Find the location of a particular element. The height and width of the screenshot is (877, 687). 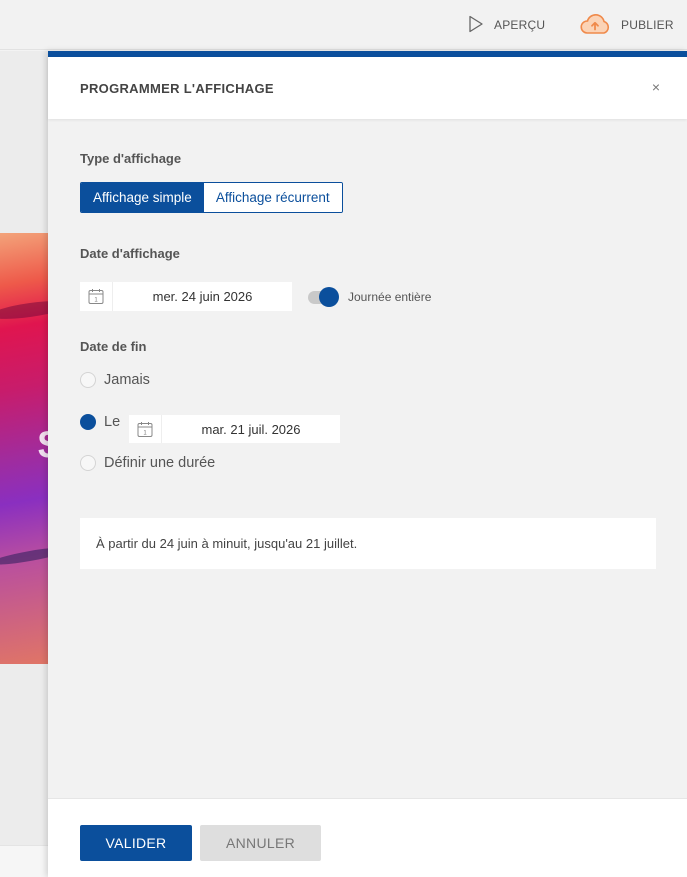

end-on-date-radio: Le is located at coordinates (100, 422).